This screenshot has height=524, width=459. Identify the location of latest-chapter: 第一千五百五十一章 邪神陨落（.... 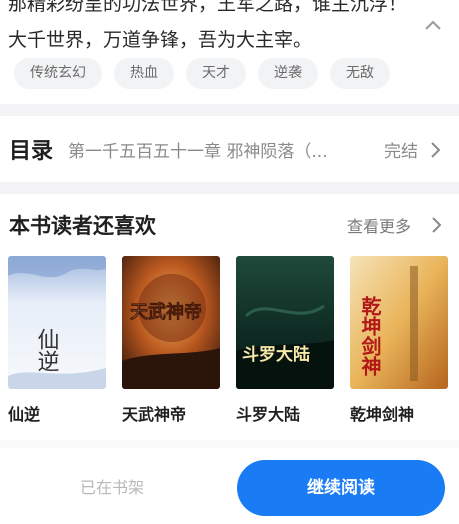
(198, 152).